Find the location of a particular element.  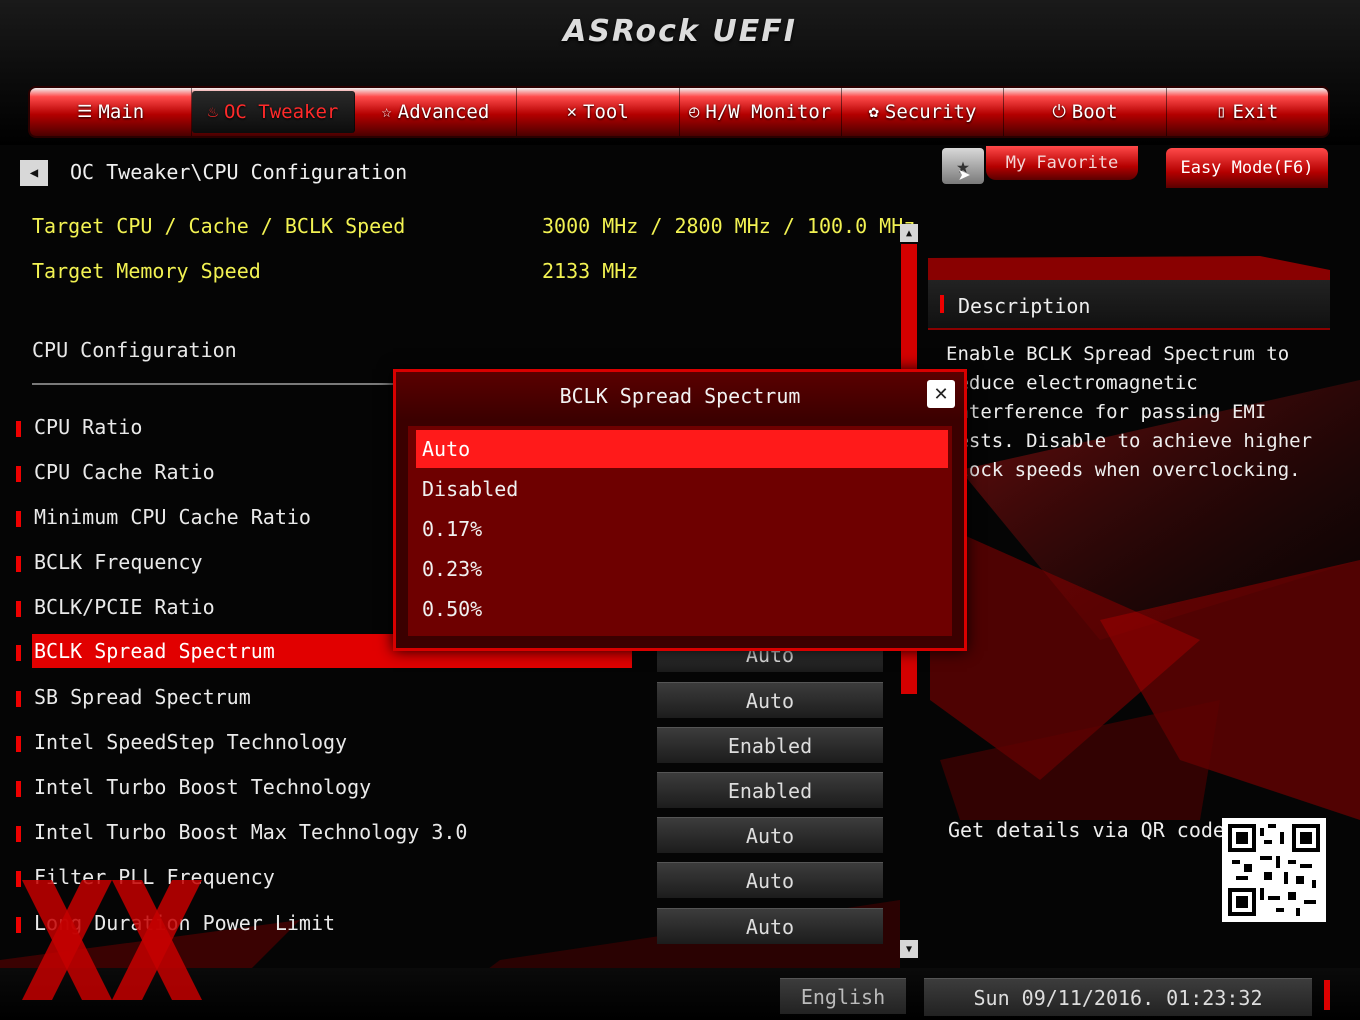

back-button: ◀ is located at coordinates (34, 173).